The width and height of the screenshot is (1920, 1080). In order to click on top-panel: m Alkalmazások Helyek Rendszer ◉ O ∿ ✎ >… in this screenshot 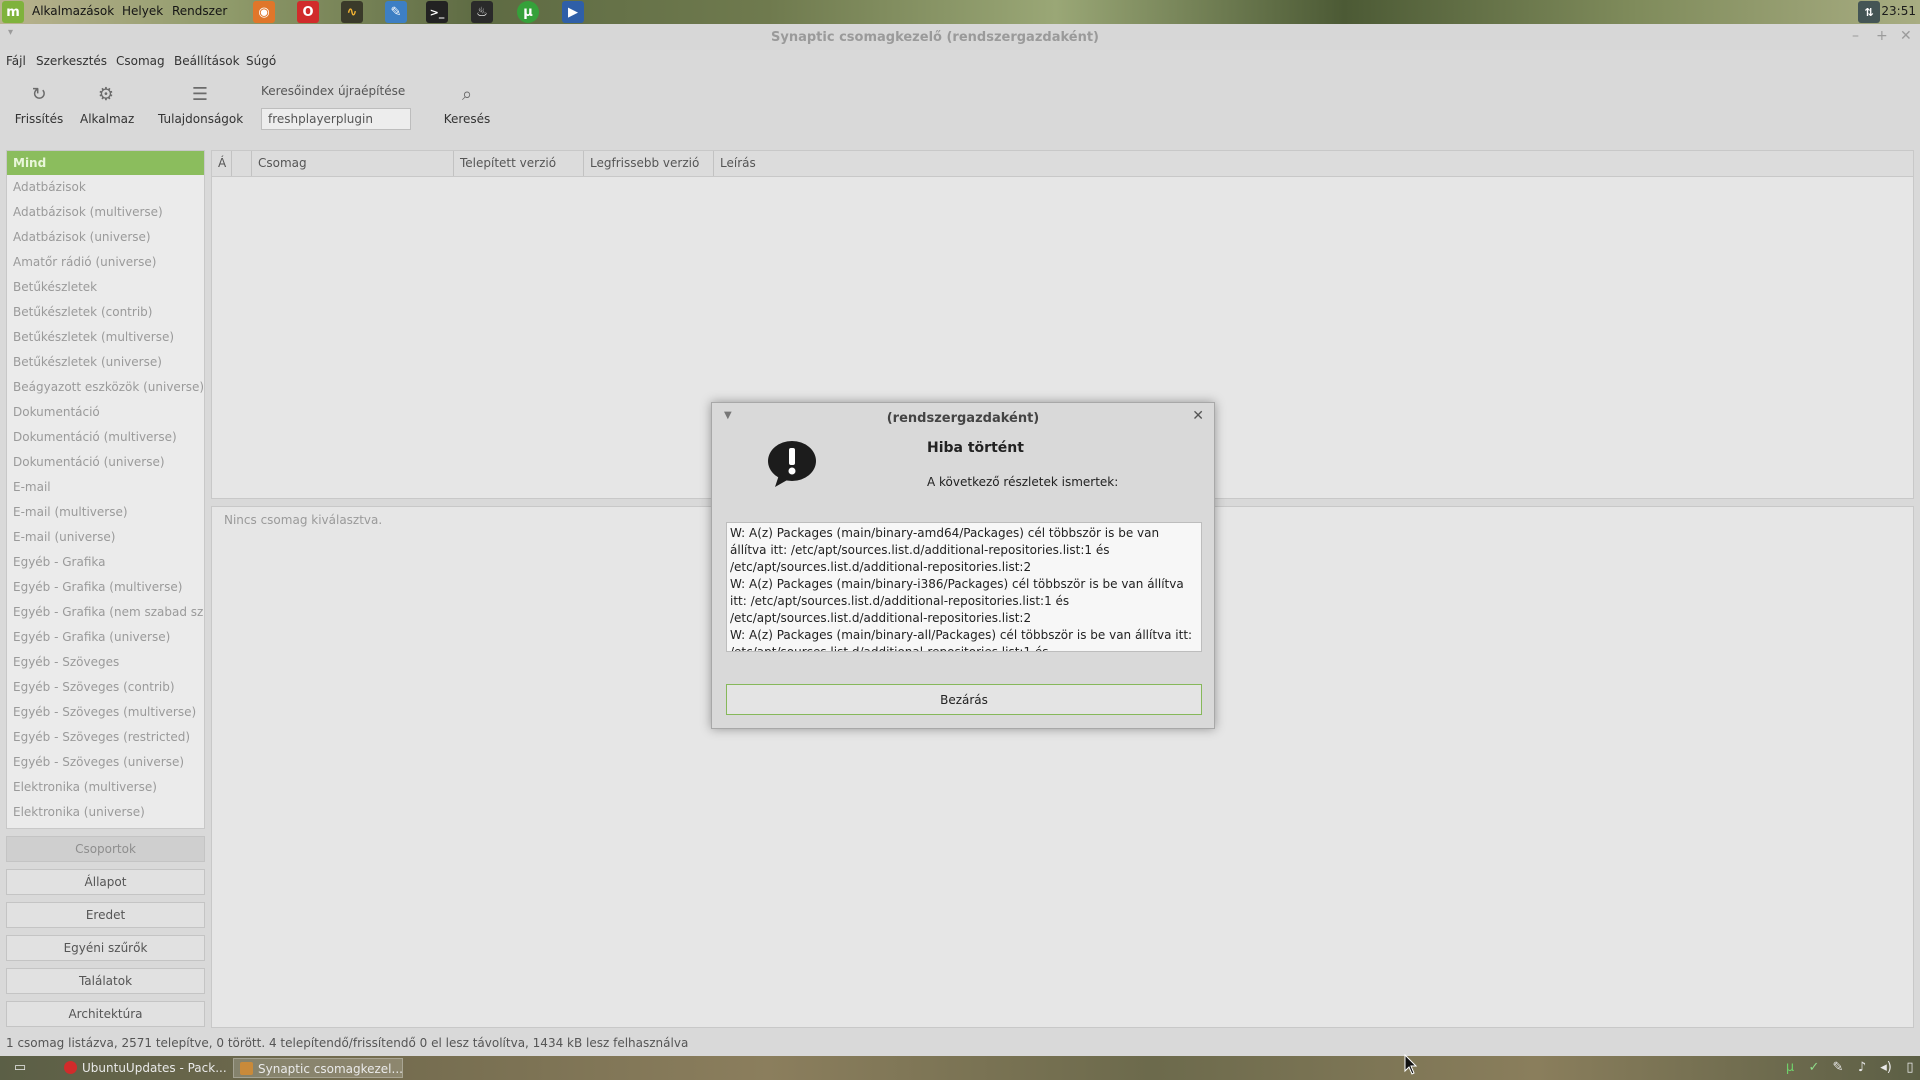, I will do `click(960, 12)`.